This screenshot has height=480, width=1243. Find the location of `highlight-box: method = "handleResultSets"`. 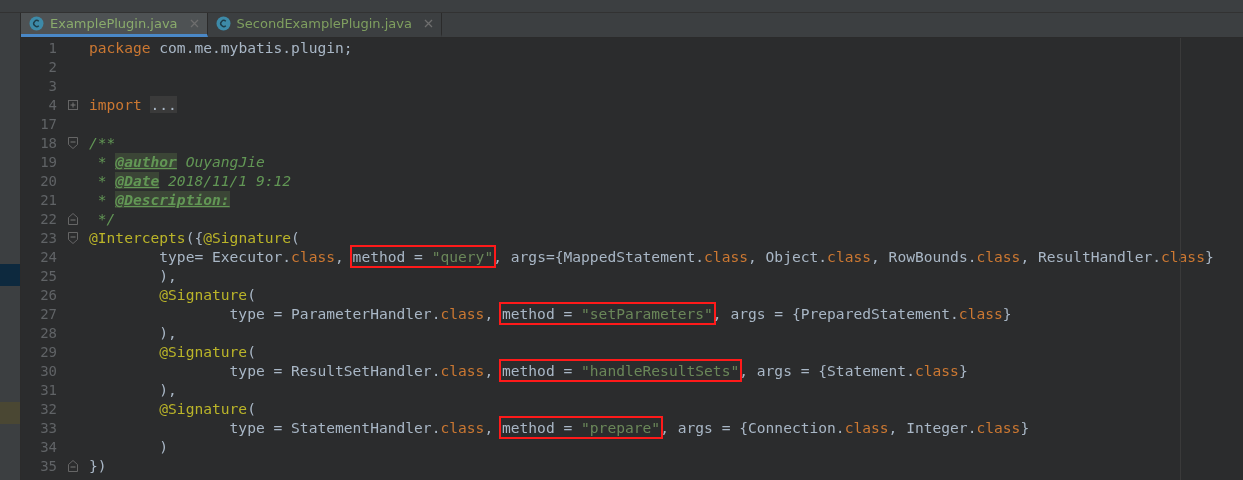

highlight-box: method = "handleResultSets" is located at coordinates (620, 370).